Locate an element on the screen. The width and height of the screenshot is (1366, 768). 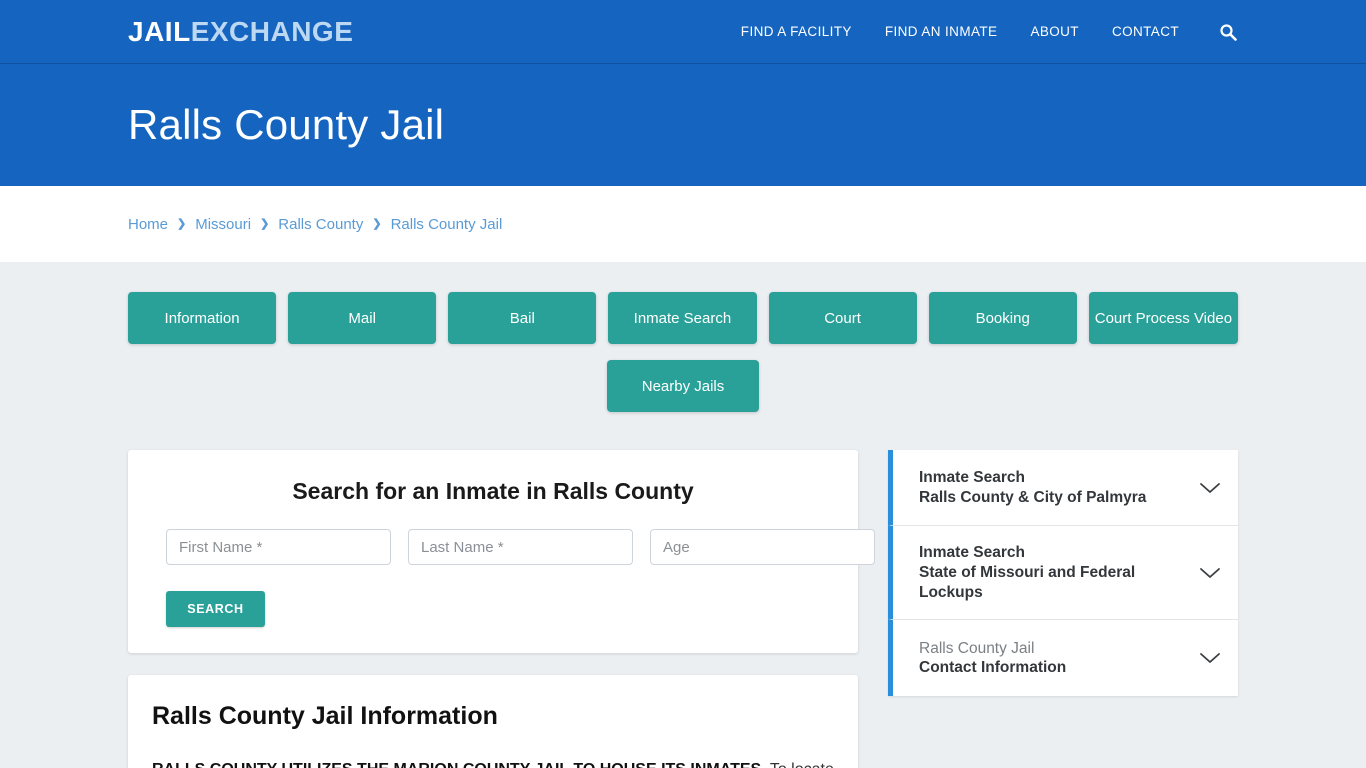
section-button-row-2: Nearby Jails is located at coordinates (683, 386).